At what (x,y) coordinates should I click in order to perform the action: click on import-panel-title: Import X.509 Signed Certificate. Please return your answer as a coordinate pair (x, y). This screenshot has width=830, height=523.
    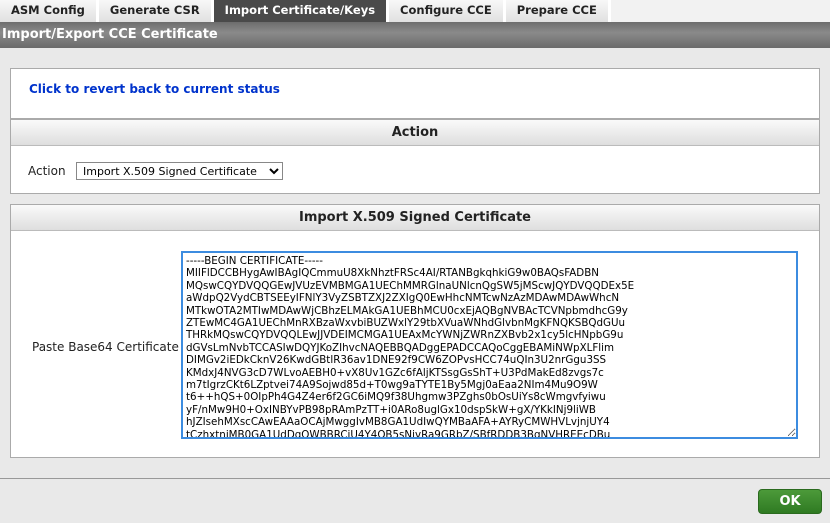
    Looking at the image, I should click on (415, 218).